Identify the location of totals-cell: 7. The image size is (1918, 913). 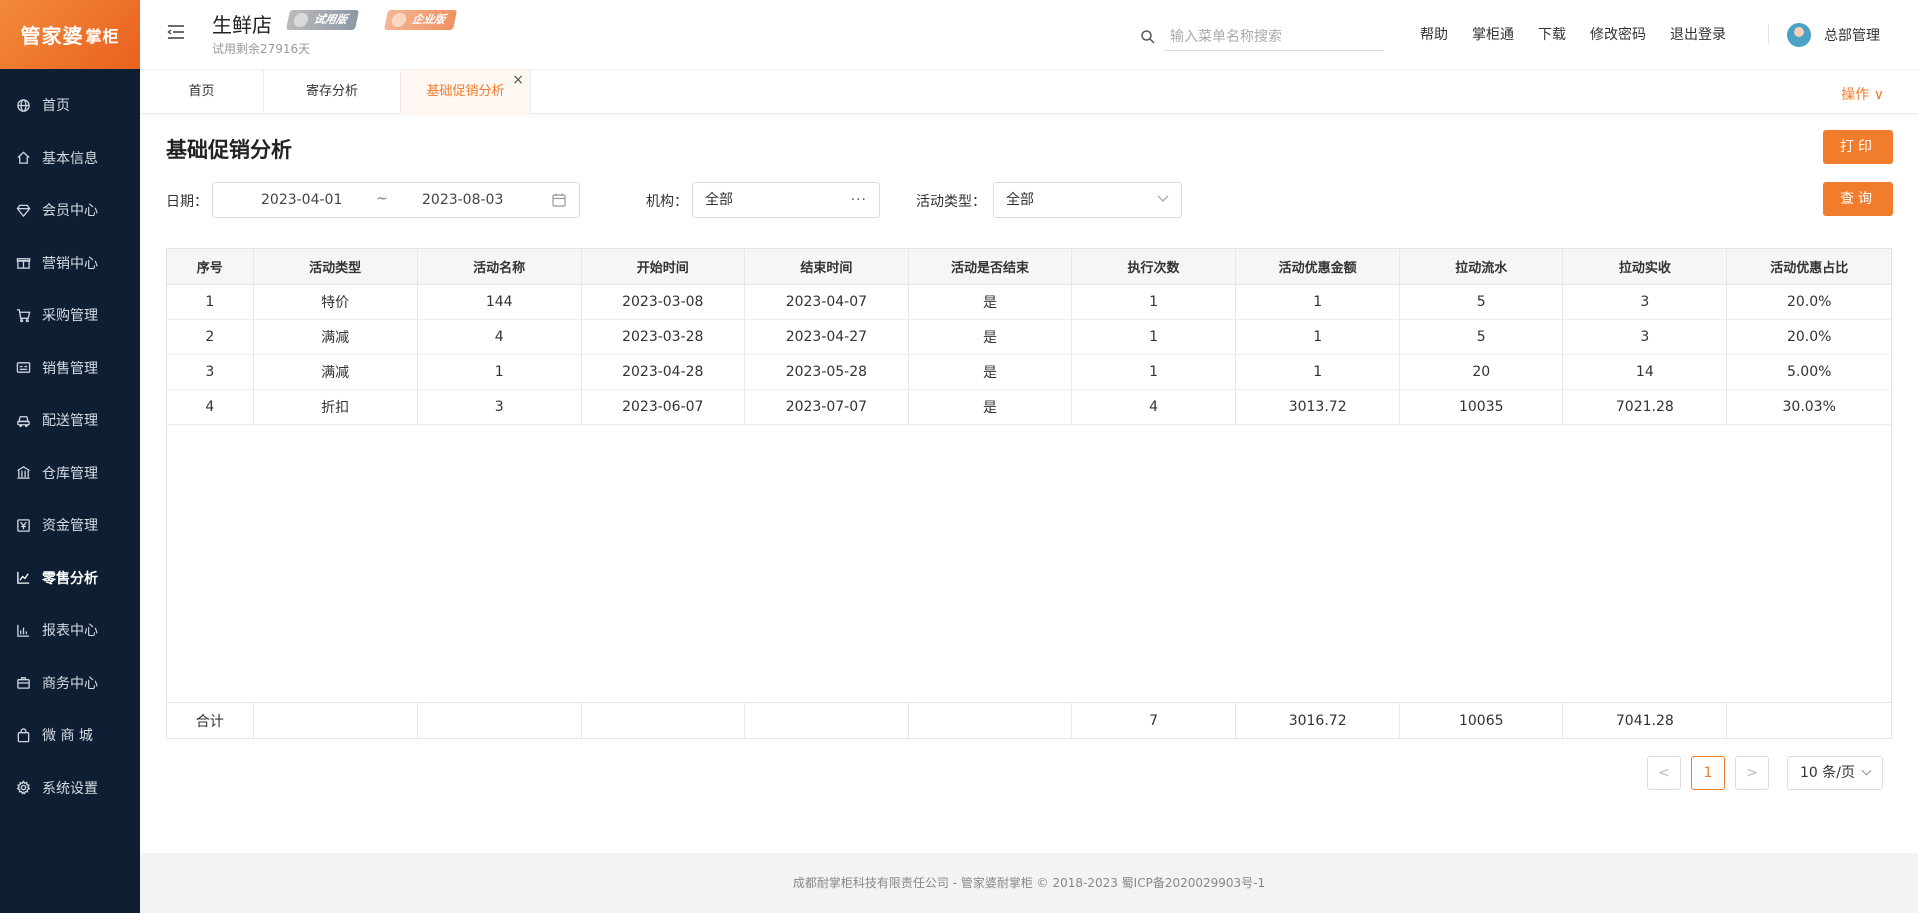
(1154, 720).